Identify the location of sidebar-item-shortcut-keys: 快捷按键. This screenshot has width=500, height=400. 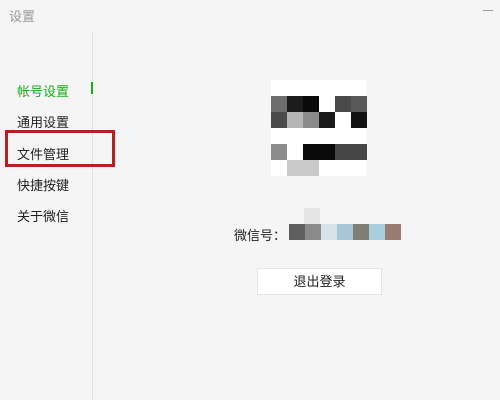
(43, 184).